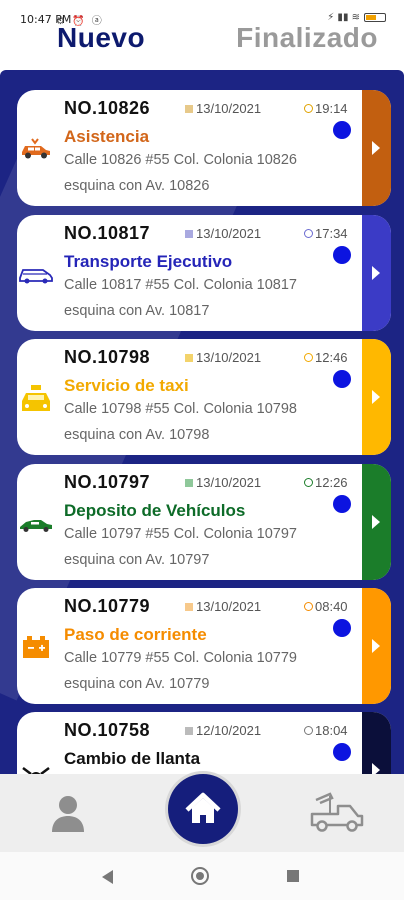  What do you see at coordinates (36, 526) in the screenshot?
I see `sedan-icon` at bounding box center [36, 526].